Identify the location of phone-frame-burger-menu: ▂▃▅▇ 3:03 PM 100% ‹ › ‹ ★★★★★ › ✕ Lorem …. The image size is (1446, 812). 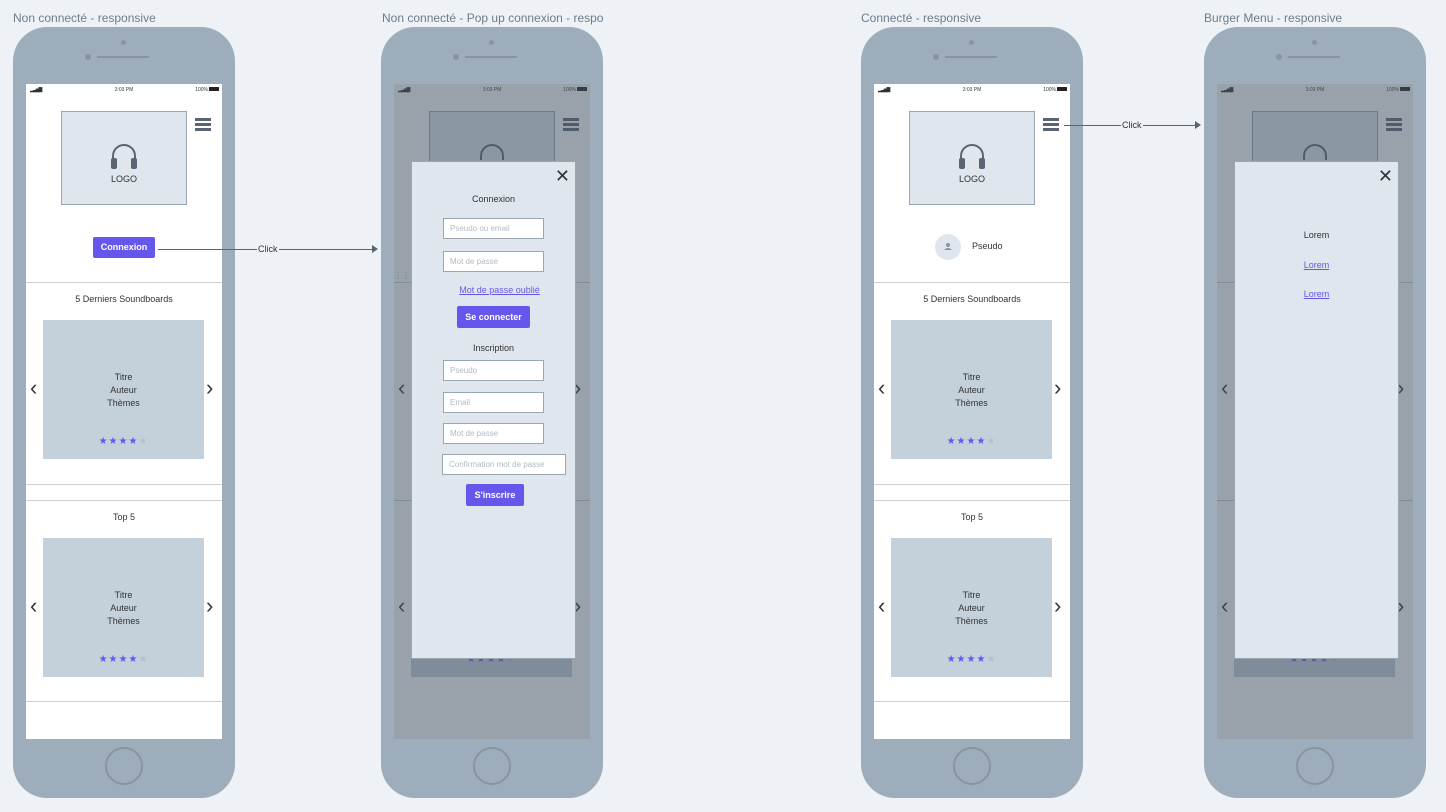
(1315, 412).